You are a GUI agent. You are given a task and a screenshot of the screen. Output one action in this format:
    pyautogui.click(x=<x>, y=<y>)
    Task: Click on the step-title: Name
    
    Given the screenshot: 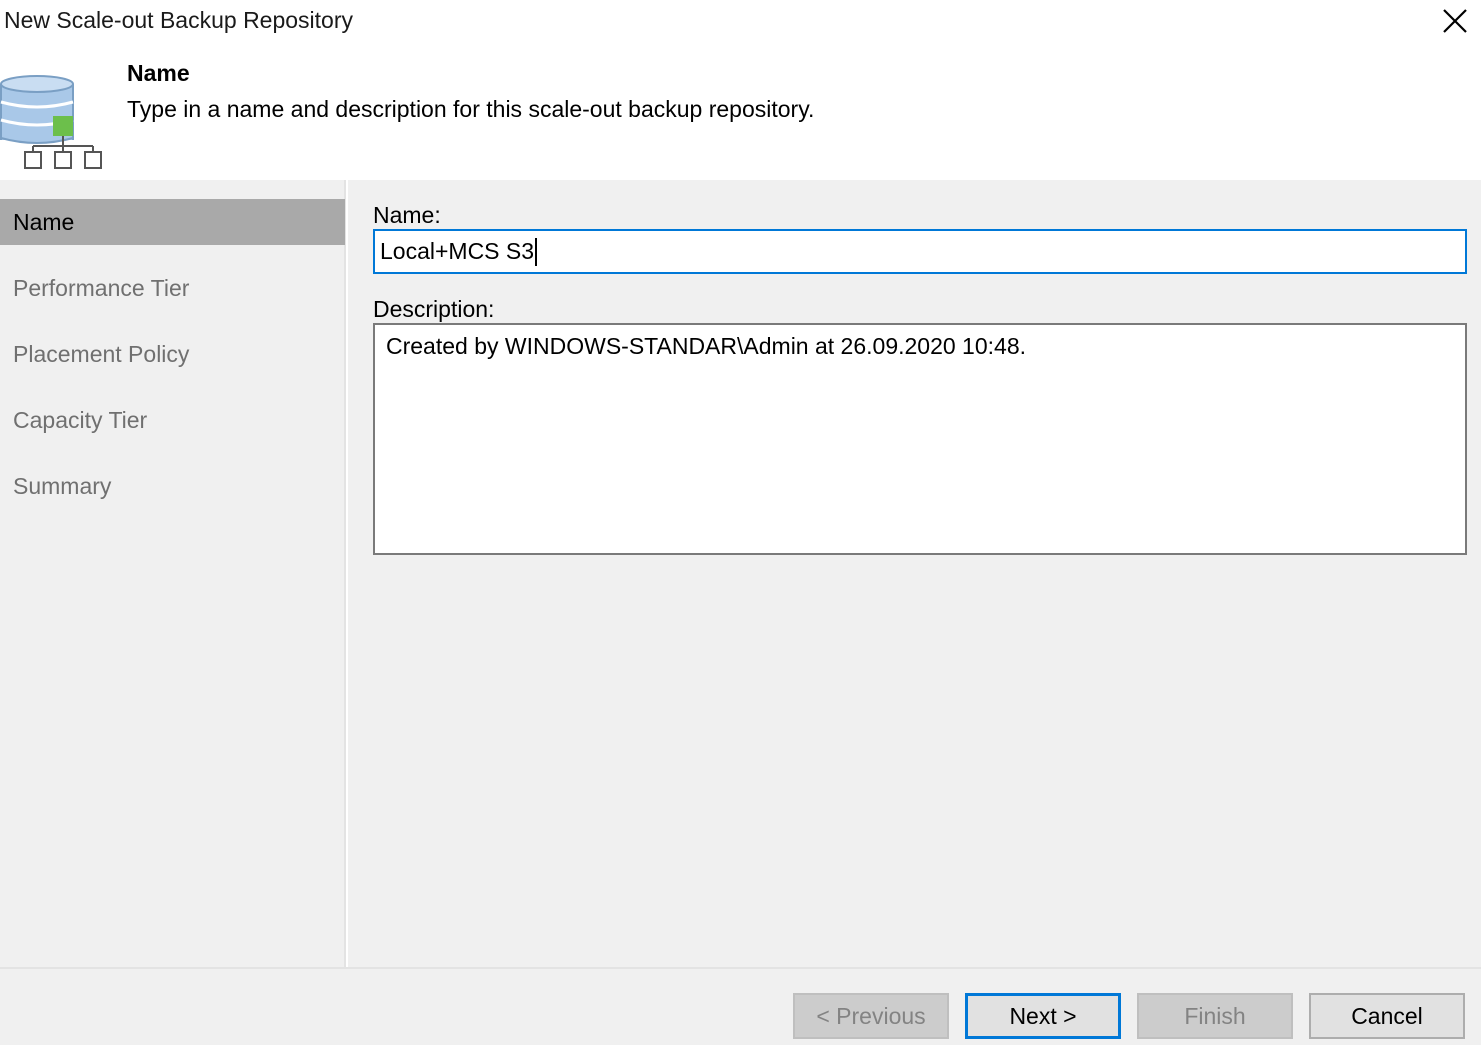 What is the action you would take?
    pyautogui.click(x=158, y=73)
    